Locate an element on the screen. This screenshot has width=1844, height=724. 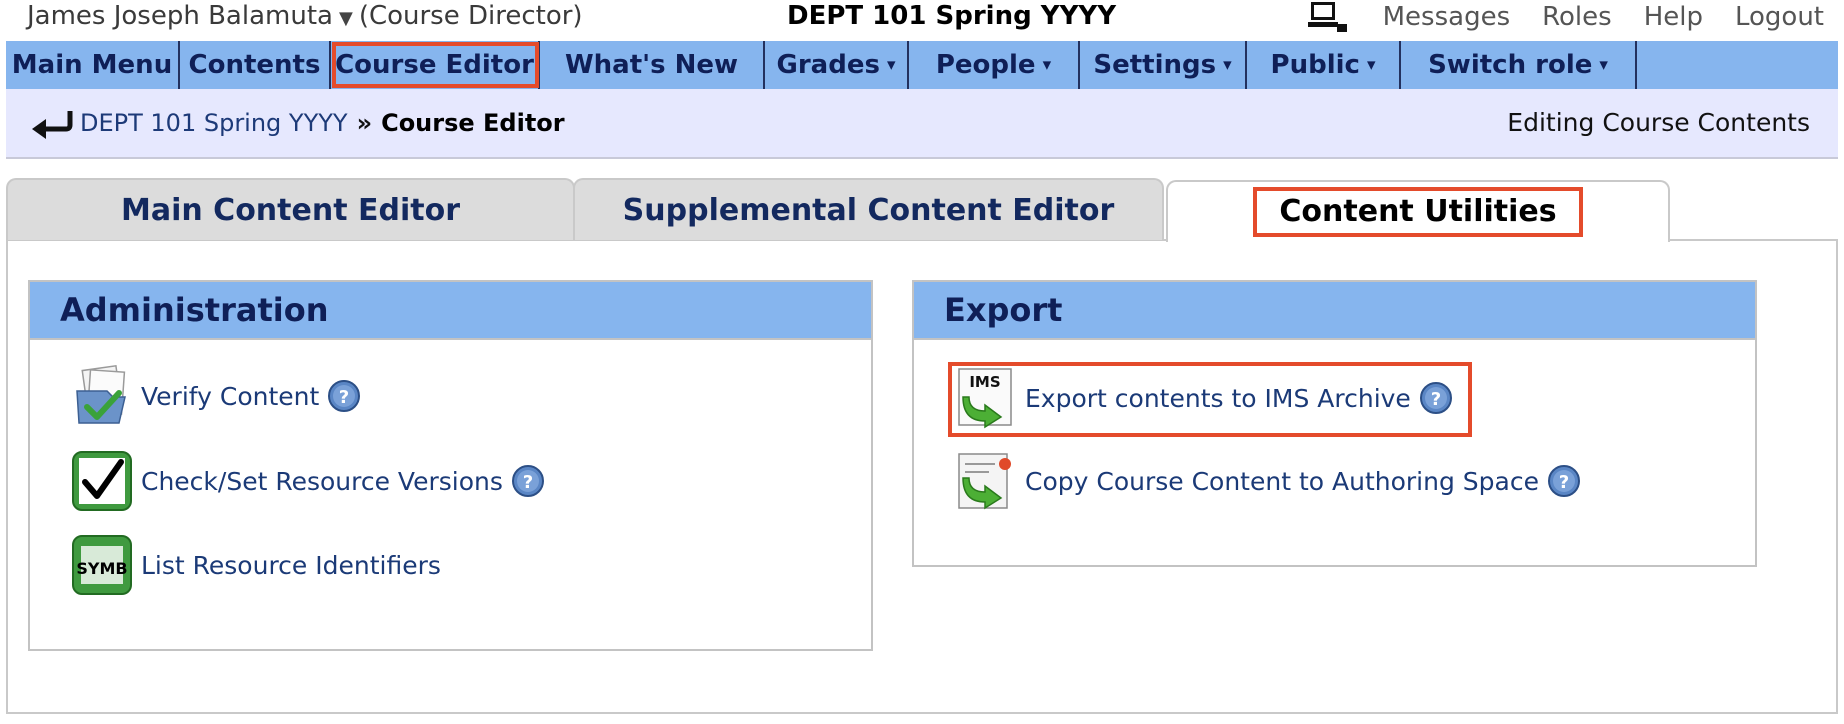
breadcrumb-current: Course Editor is located at coordinates (473, 123).